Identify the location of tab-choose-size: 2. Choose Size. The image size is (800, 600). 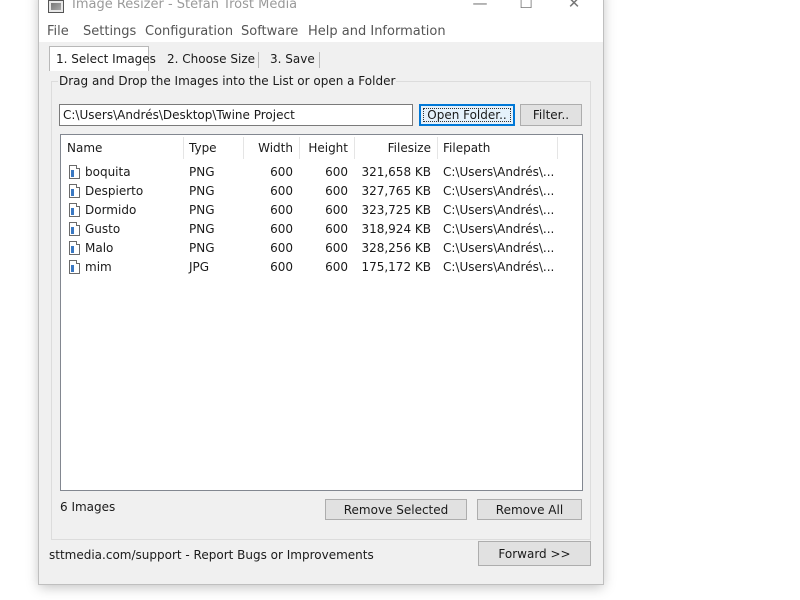
(211, 59).